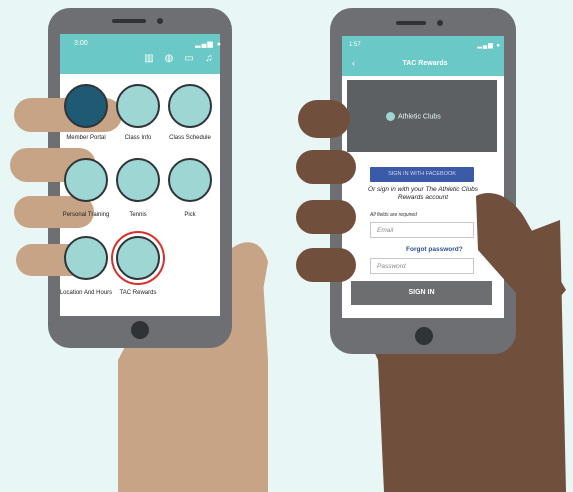 The image size is (573, 492). What do you see at coordinates (138, 106) in the screenshot?
I see `group-icon` at bounding box center [138, 106].